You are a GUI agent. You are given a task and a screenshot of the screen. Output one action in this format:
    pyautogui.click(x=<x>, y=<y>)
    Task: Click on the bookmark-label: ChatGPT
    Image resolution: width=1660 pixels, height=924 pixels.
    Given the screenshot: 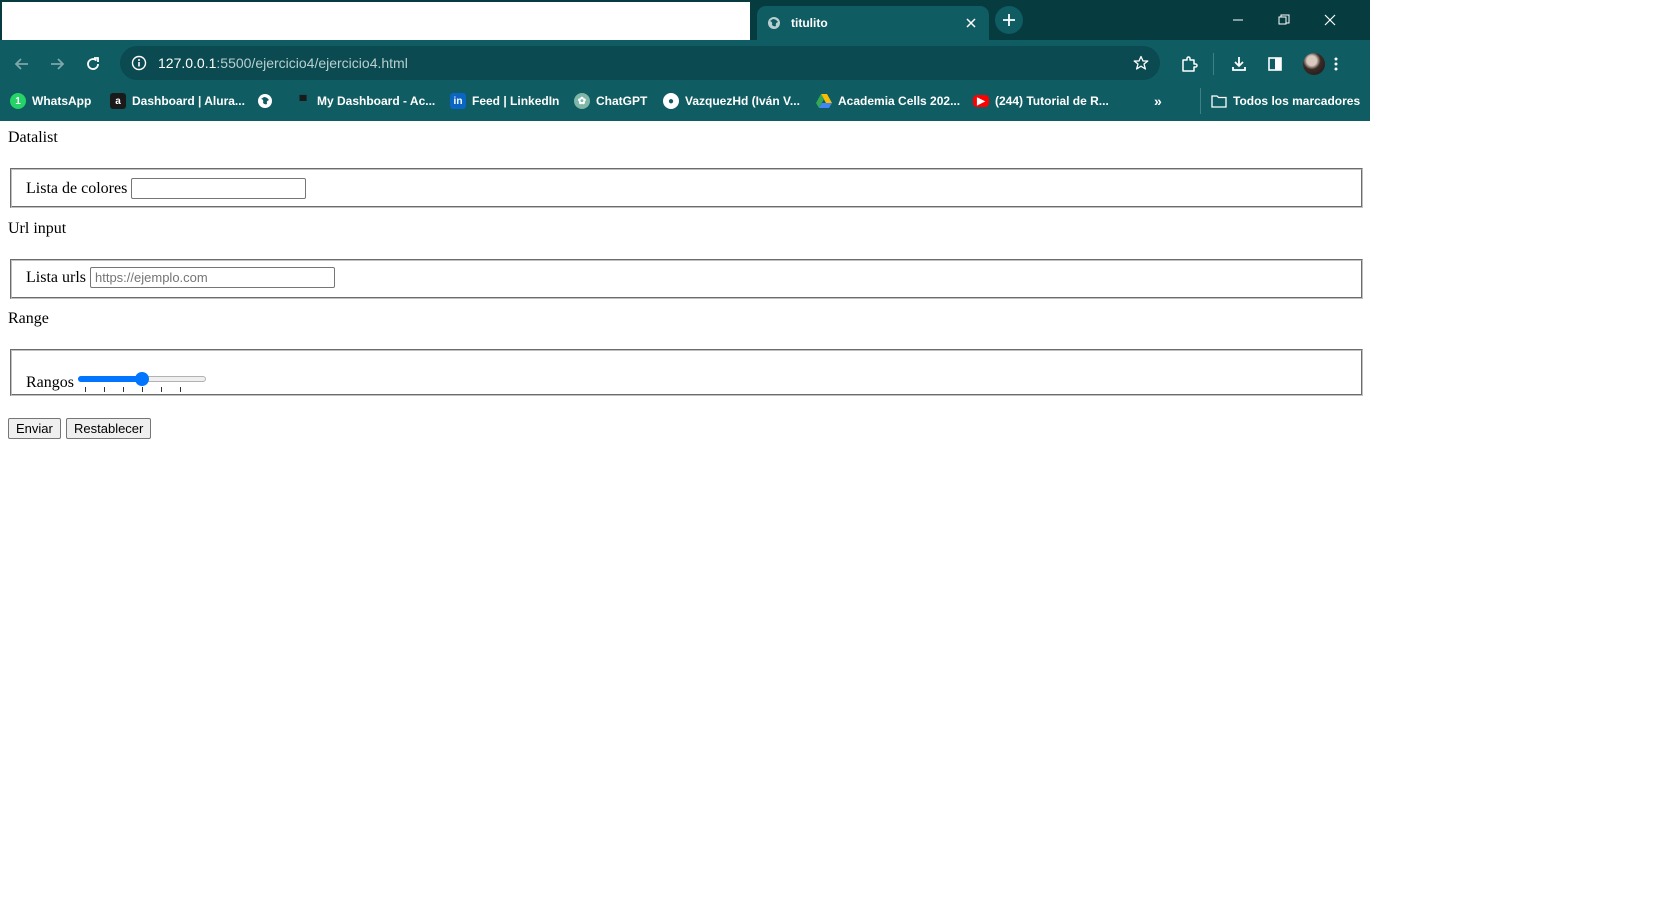 What is the action you would take?
    pyautogui.click(x=622, y=101)
    